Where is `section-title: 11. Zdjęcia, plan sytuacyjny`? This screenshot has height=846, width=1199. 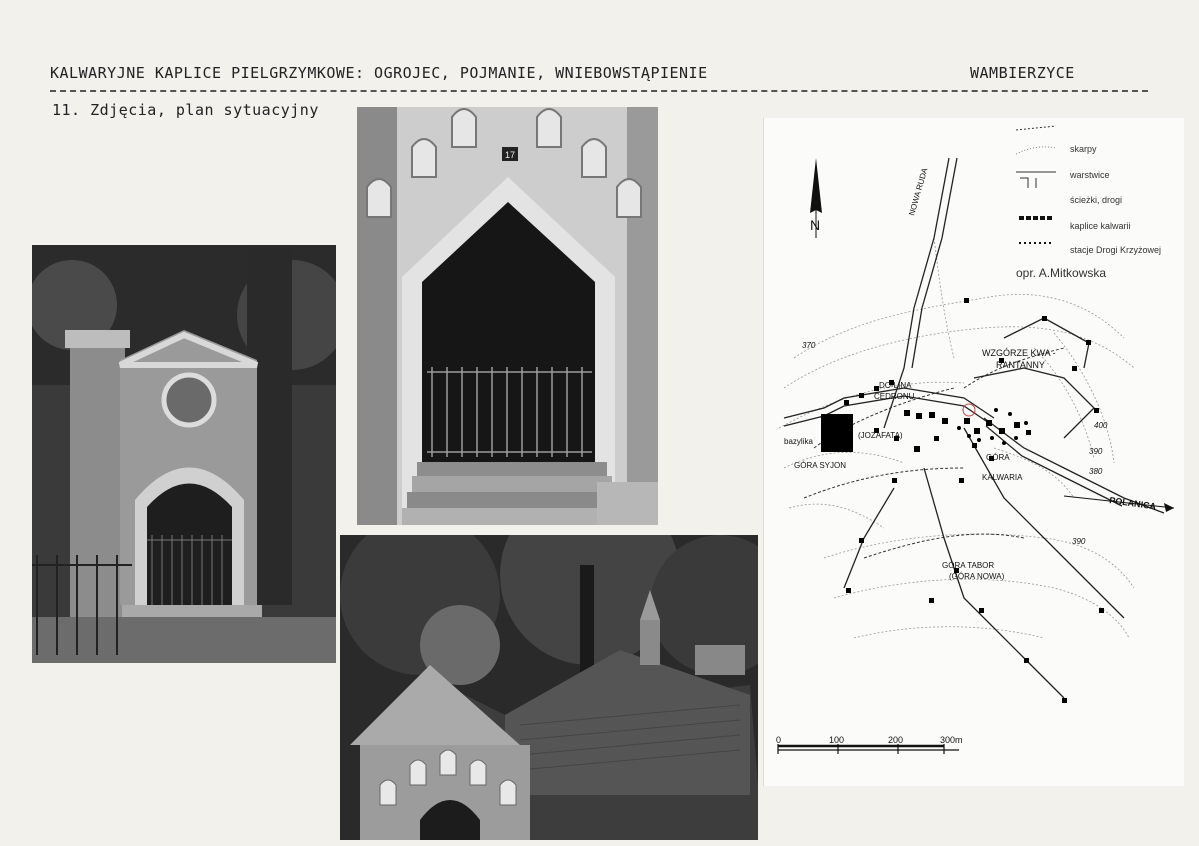
section-title: 11. Zdjęcia, plan sytuacyjny is located at coordinates (185, 110).